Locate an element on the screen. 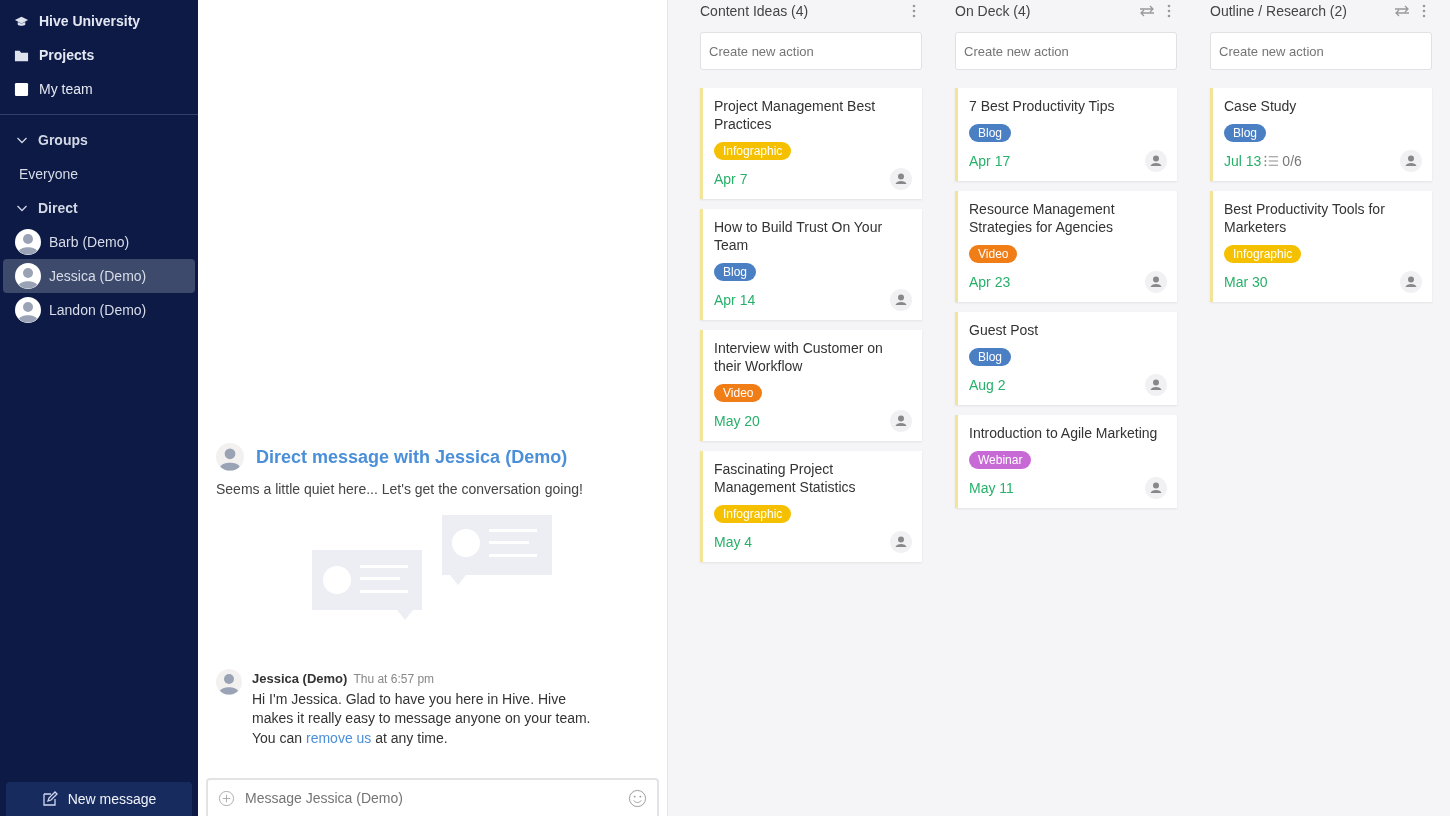 This screenshot has height=816, width=1450. action-card: Resource Management Strategies for Agencies Video Apr 23 is located at coordinates (1066, 246).